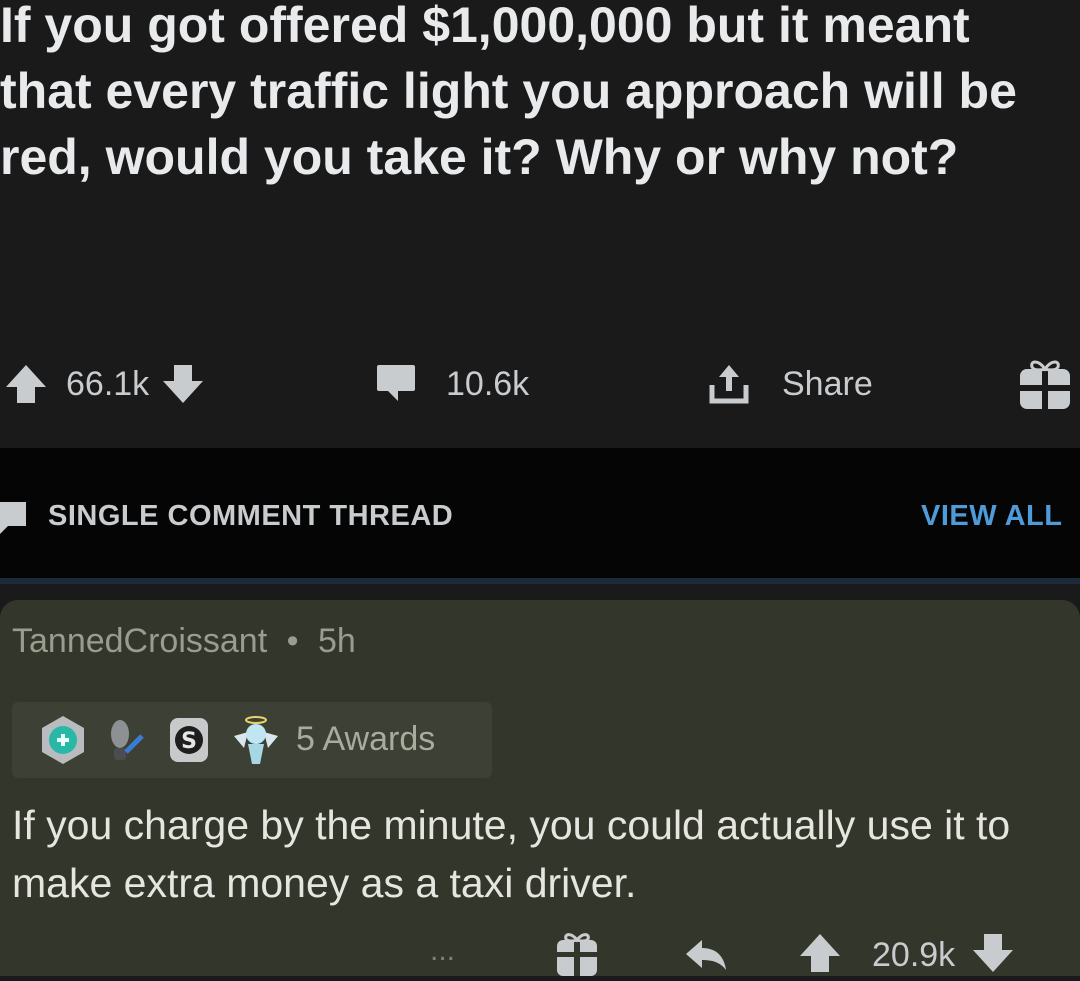 This screenshot has height=981, width=1080. I want to click on silver-award-icon: S, so click(189, 742).